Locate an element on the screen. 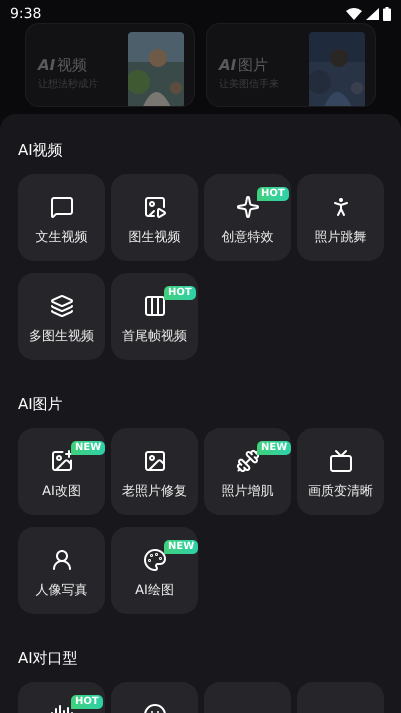  feature-tile: 多图生视频 is located at coordinates (61, 316).